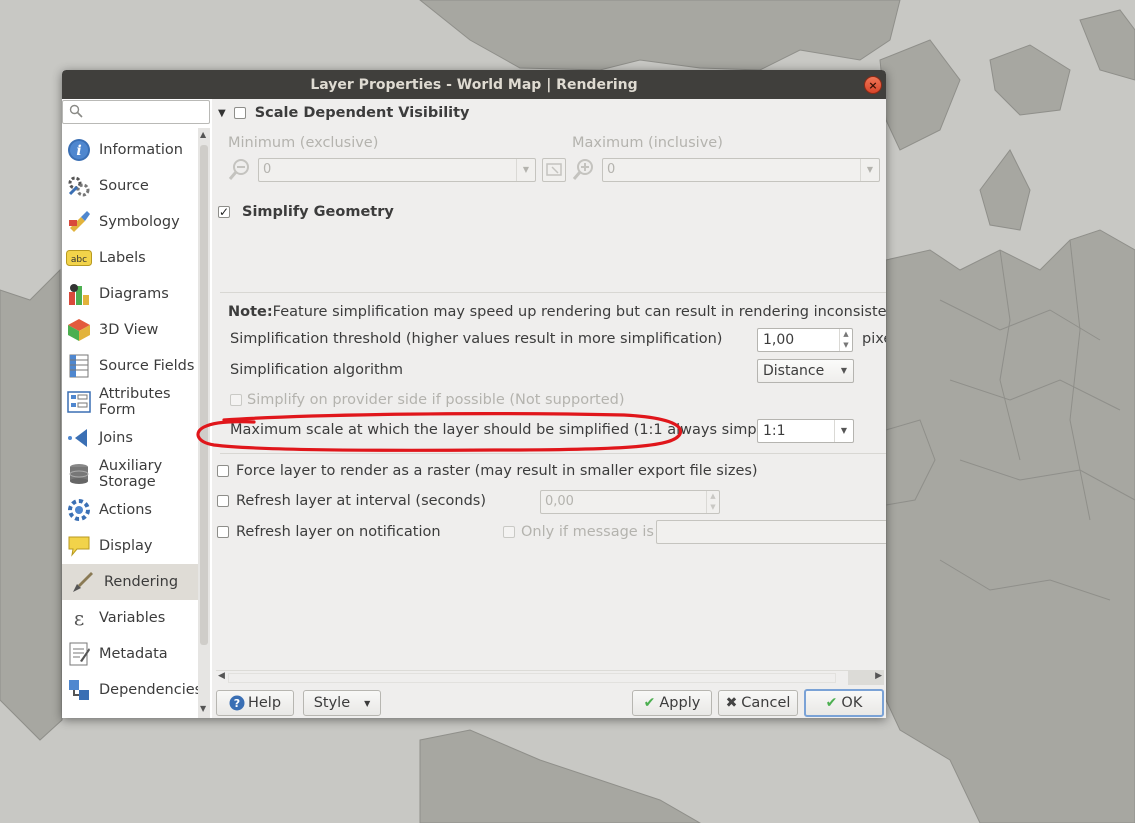  Describe the element at coordinates (203, 708) in the screenshot. I see `scroll-down-icon: ▼` at that location.